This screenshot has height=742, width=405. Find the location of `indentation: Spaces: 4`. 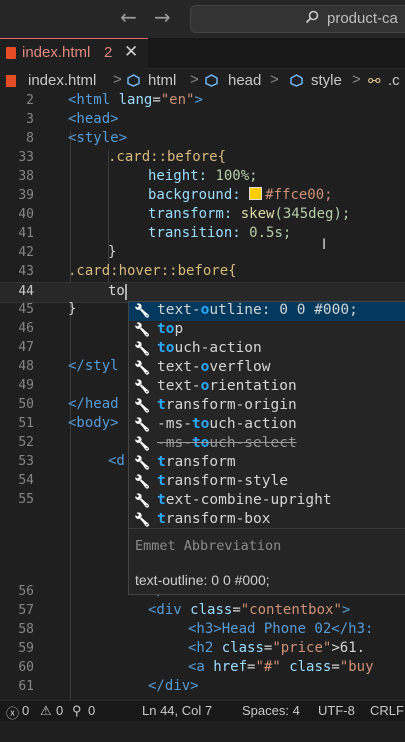

indentation: Spaces: 4 is located at coordinates (271, 710).